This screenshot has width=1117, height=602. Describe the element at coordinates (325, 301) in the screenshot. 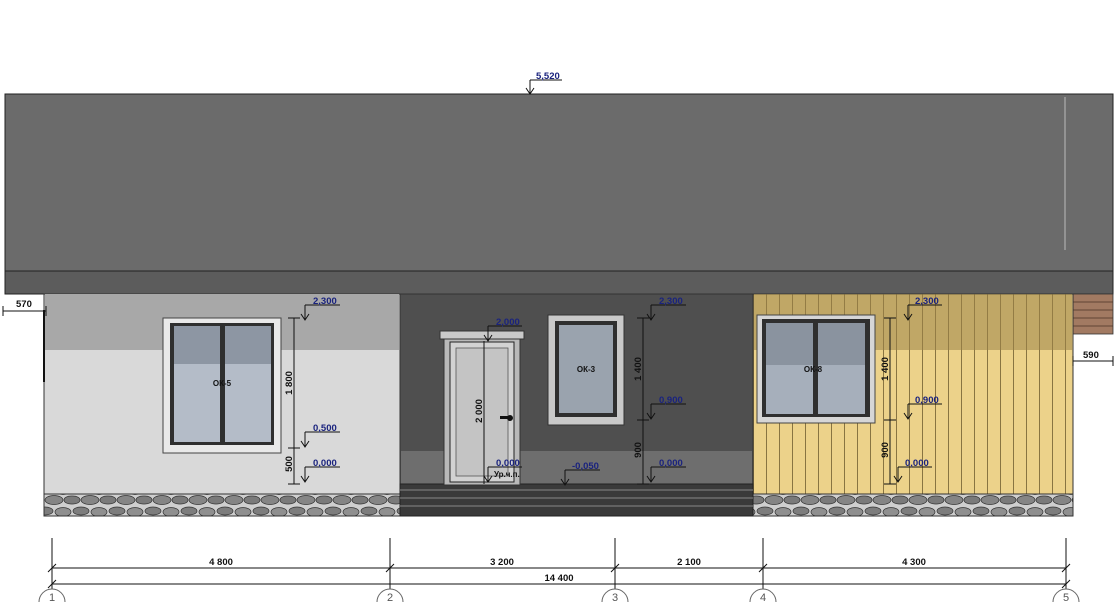

I see `level-wall-top-left: 2,300` at that location.